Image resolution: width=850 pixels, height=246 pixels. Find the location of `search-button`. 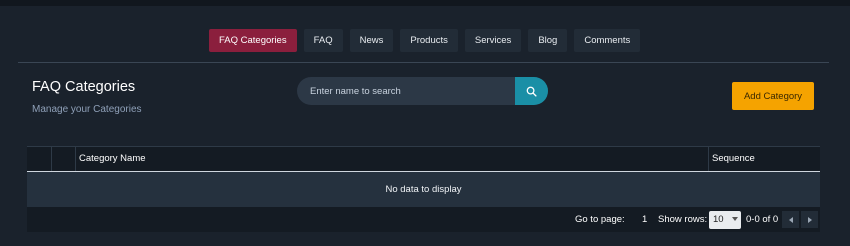

search-button is located at coordinates (531, 91).